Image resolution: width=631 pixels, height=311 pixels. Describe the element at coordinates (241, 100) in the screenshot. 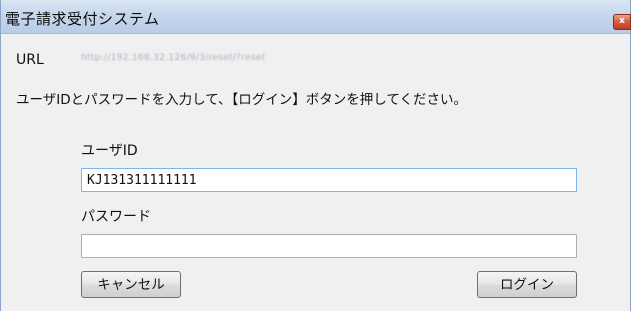

I see `instruction-text: ユーザIDとパスワードを入力して、【ログイン】ボタンを押してください。` at that location.